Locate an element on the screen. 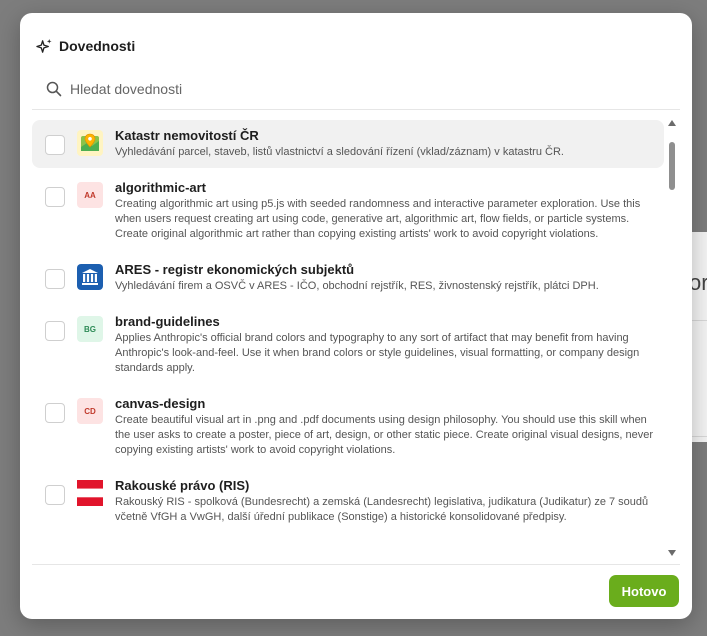  done-button: Hotovo is located at coordinates (644, 591).